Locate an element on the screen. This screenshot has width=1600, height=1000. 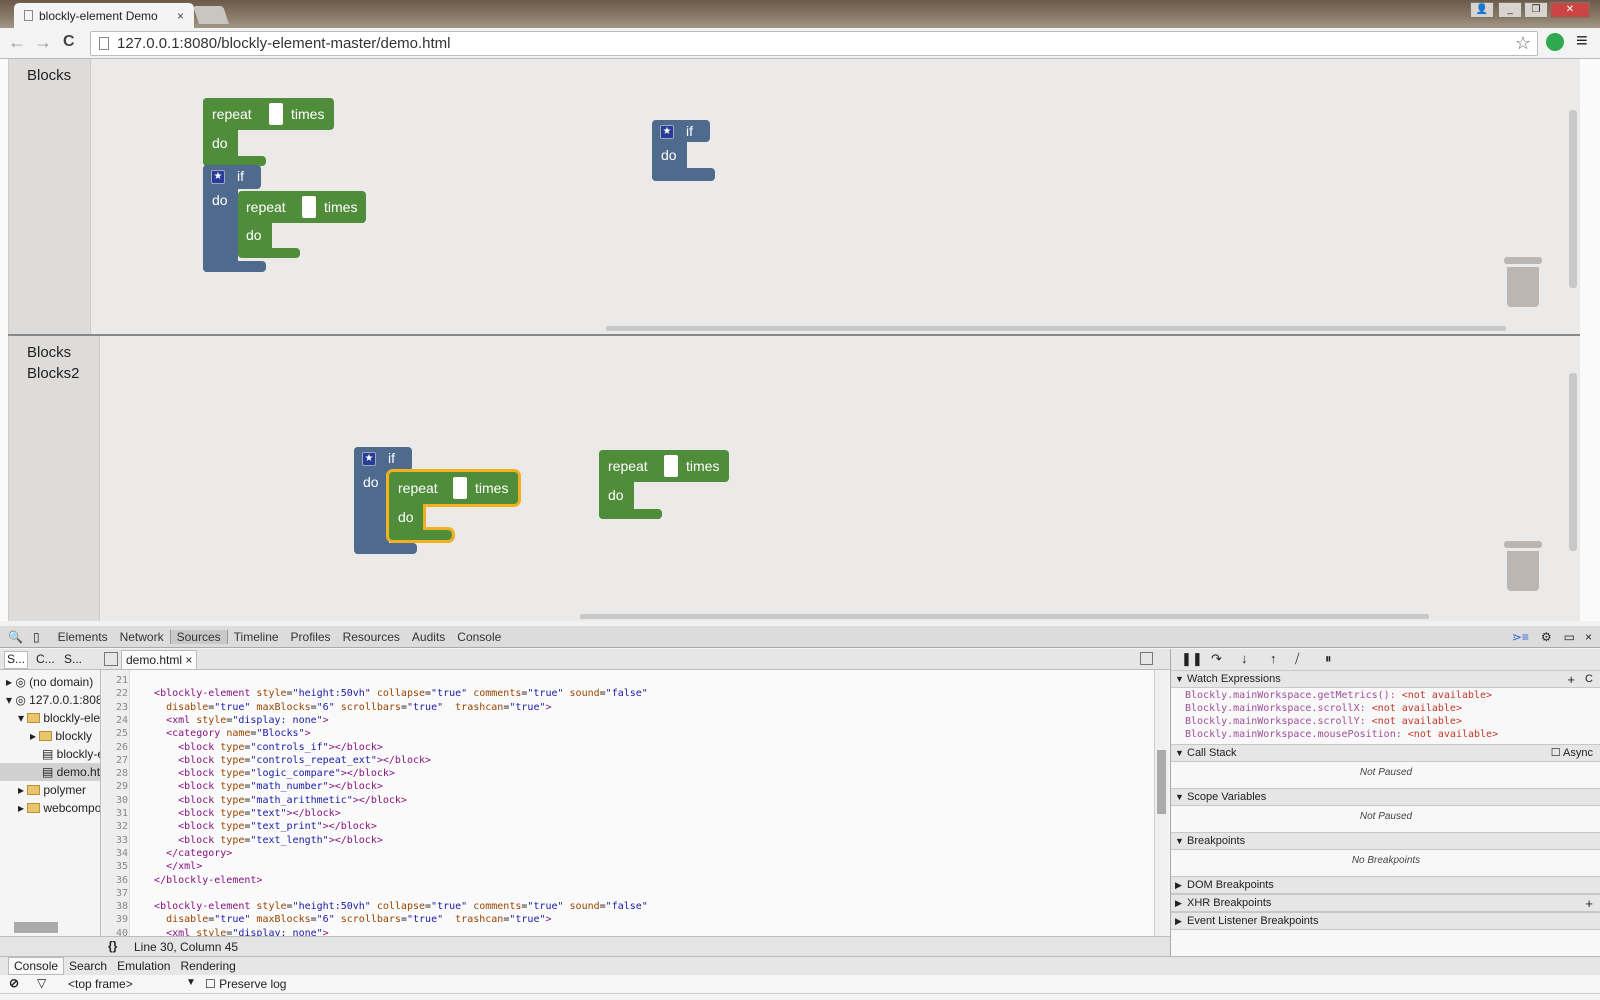
close-file-icon: × is located at coordinates (188, 660).